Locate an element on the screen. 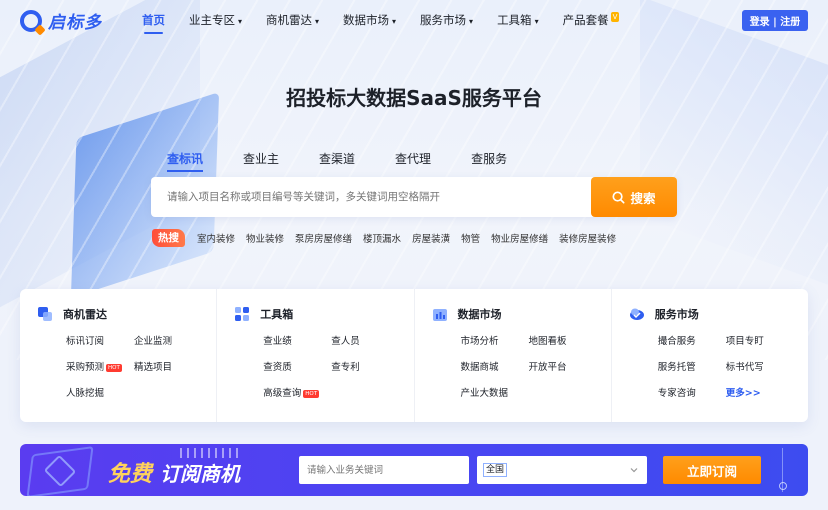  feature-link-label: 专家咨询 is located at coordinates (676, 393).